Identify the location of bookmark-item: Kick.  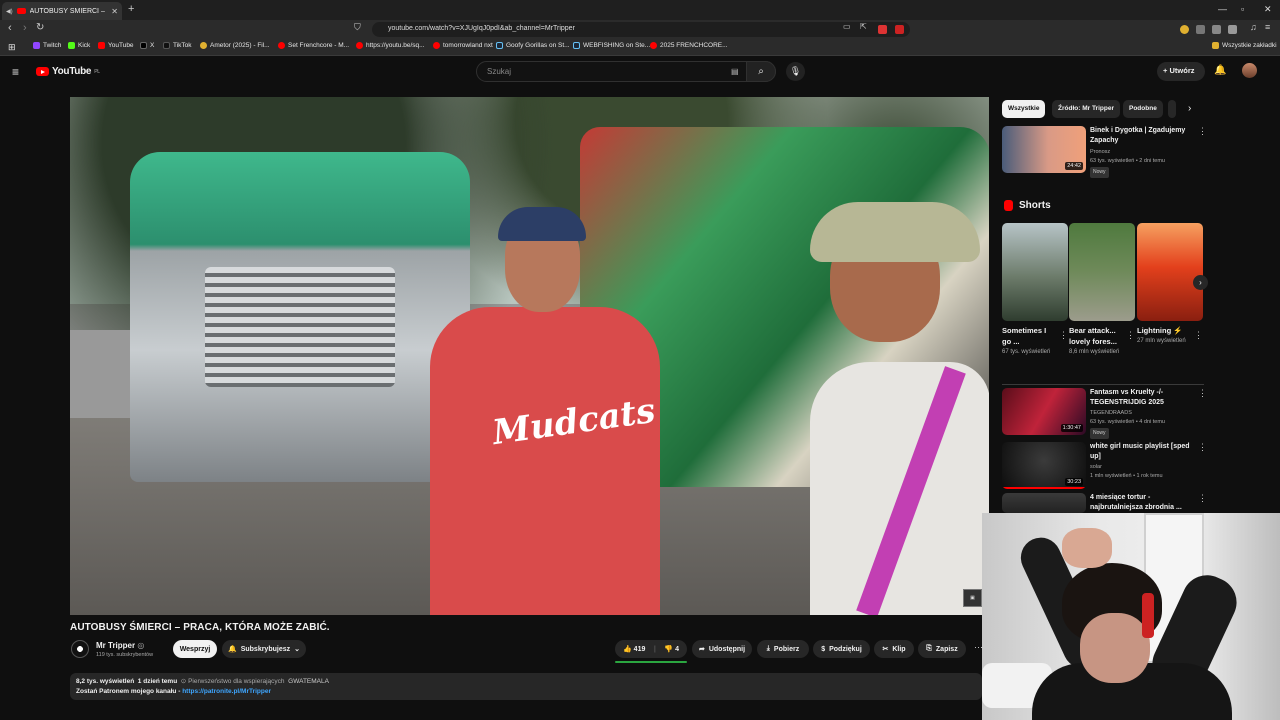
(79, 45).